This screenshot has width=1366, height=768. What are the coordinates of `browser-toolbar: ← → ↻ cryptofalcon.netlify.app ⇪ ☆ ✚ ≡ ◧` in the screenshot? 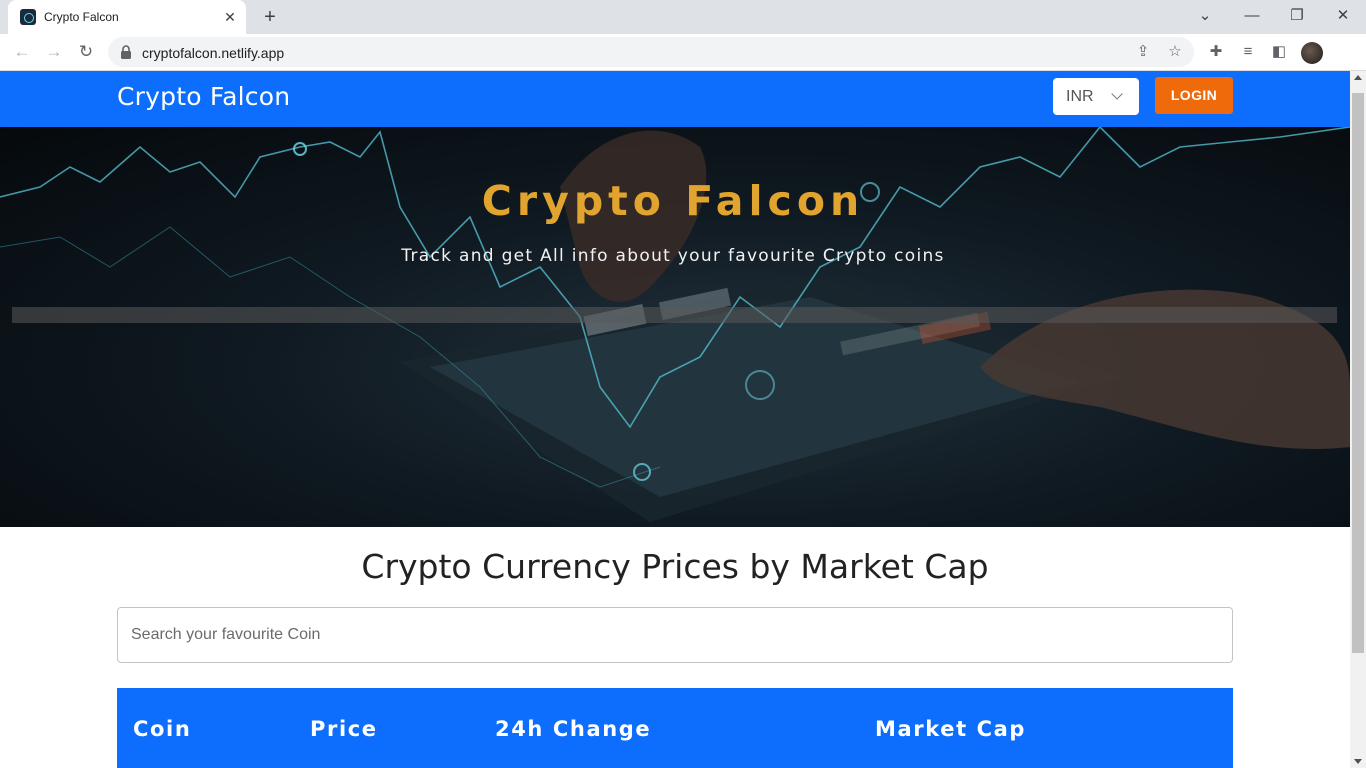 It's located at (683, 52).